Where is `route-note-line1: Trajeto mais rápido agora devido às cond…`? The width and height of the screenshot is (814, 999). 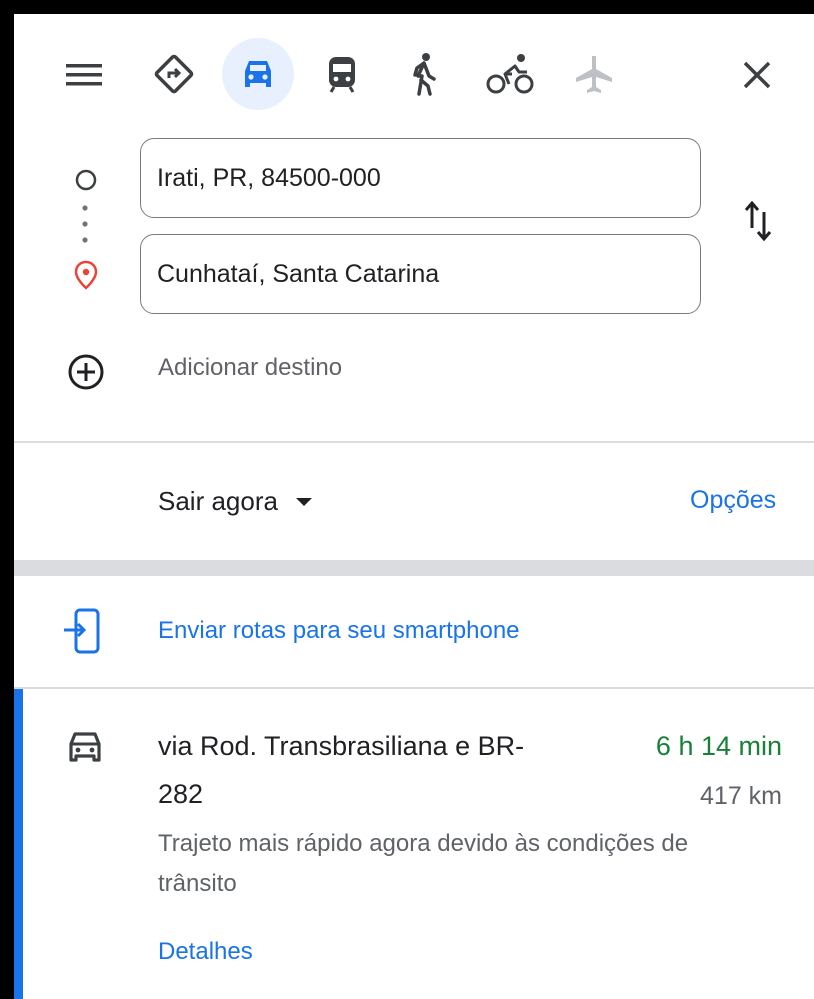 route-note-line1: Trajeto mais rápido agora devido às cond… is located at coordinates (423, 843).